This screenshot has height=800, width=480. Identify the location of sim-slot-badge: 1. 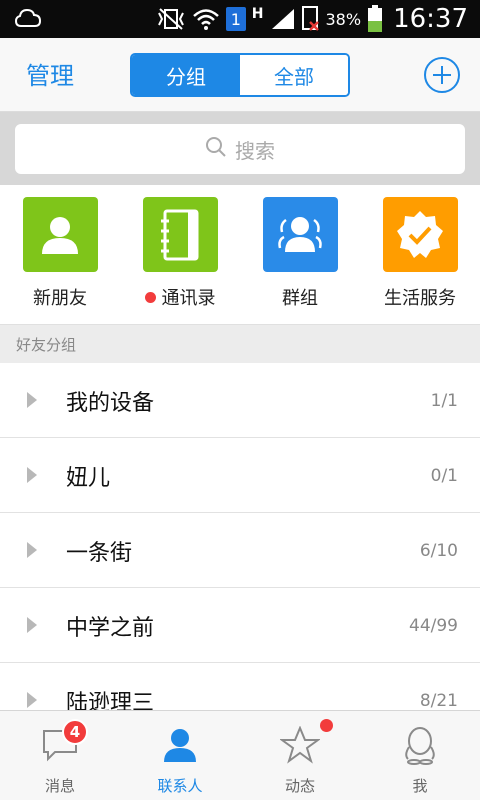
(235, 19).